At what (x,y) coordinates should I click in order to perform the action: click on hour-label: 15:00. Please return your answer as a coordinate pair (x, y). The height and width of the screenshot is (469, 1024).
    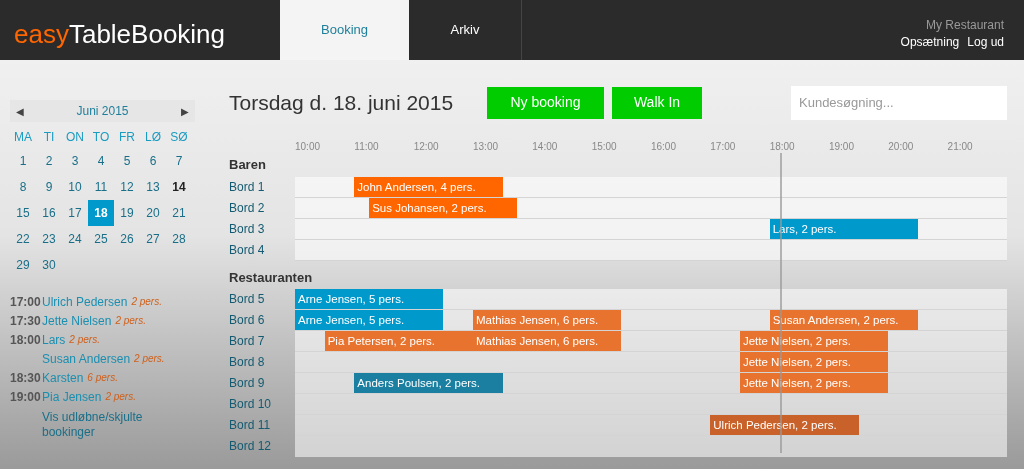
    Looking at the image, I should click on (604, 146).